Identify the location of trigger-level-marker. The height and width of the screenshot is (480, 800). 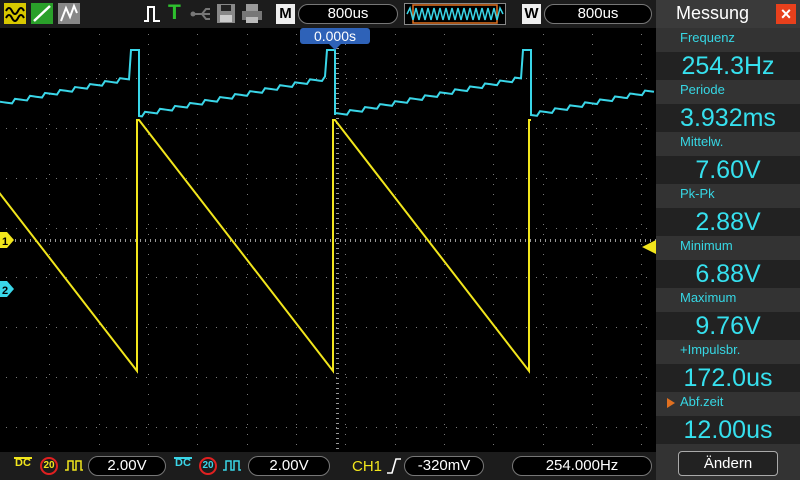
(649, 247).